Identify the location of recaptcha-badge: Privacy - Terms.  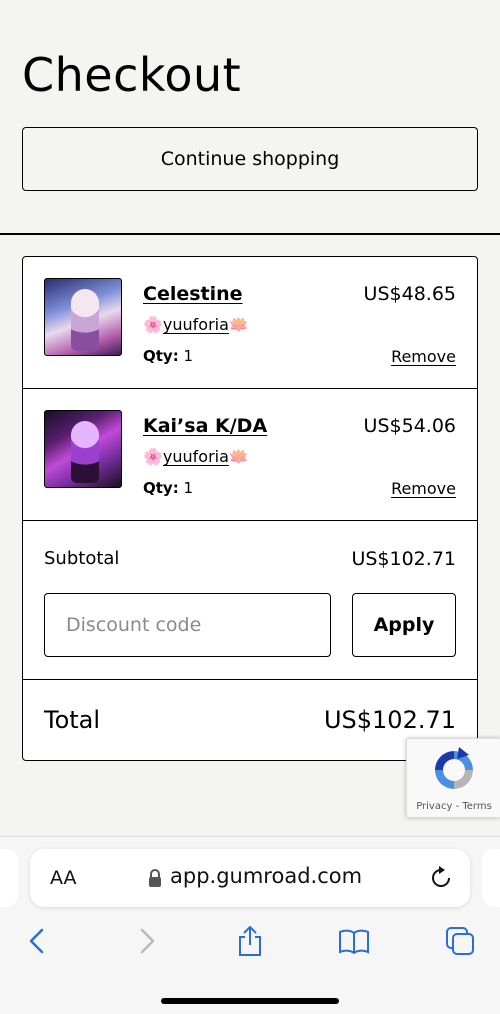
(453, 778).